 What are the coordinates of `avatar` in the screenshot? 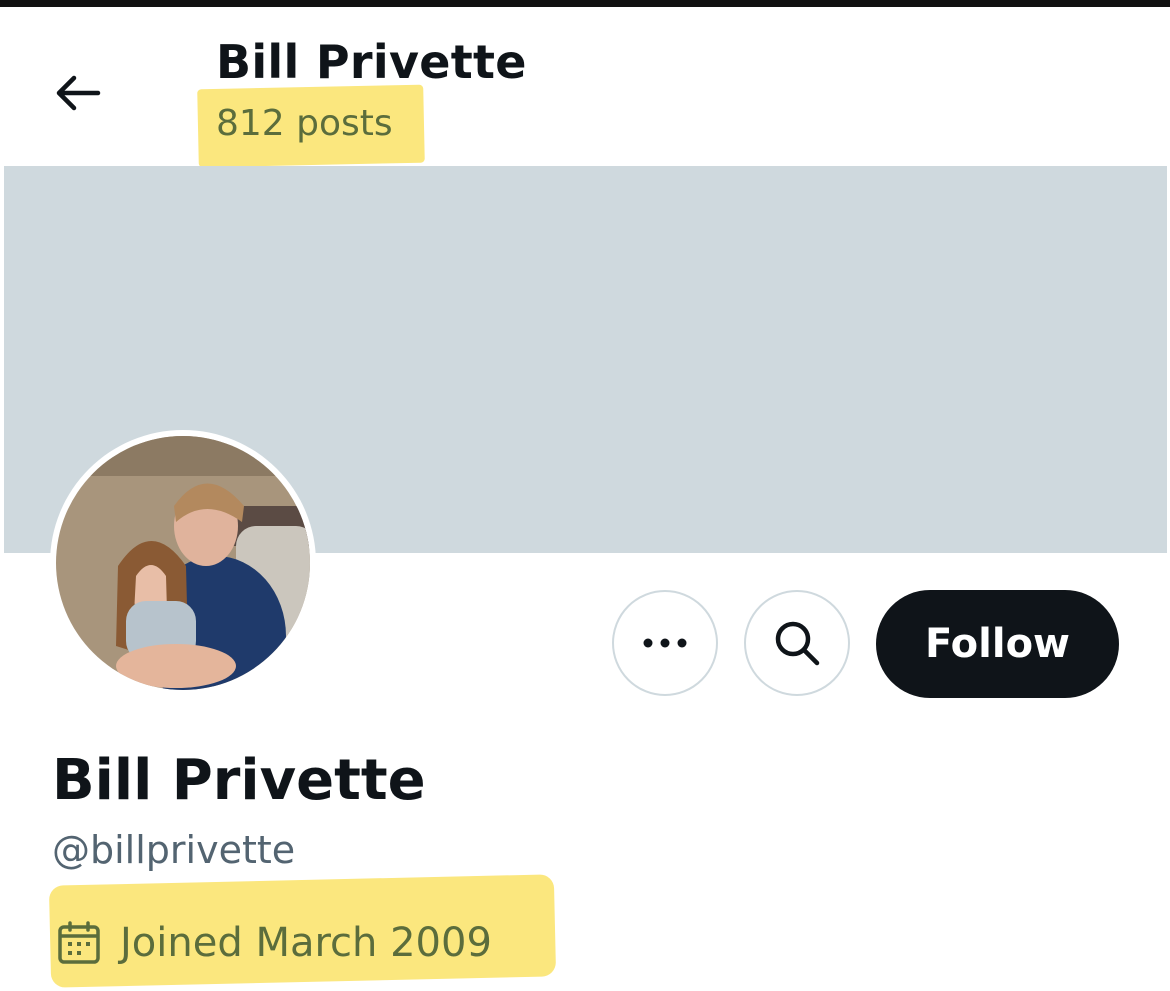 It's located at (183, 563).